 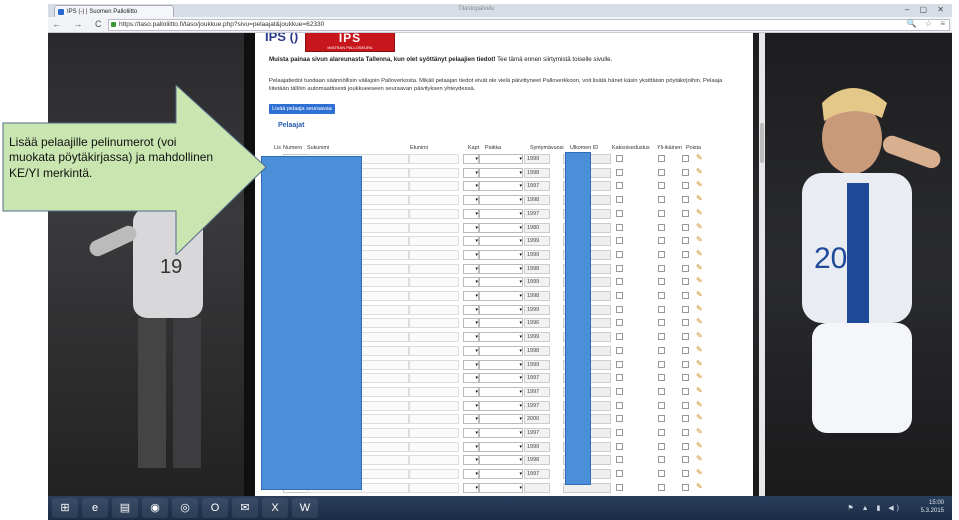 I want to click on page-scrollbar, so click(x=762, y=264).